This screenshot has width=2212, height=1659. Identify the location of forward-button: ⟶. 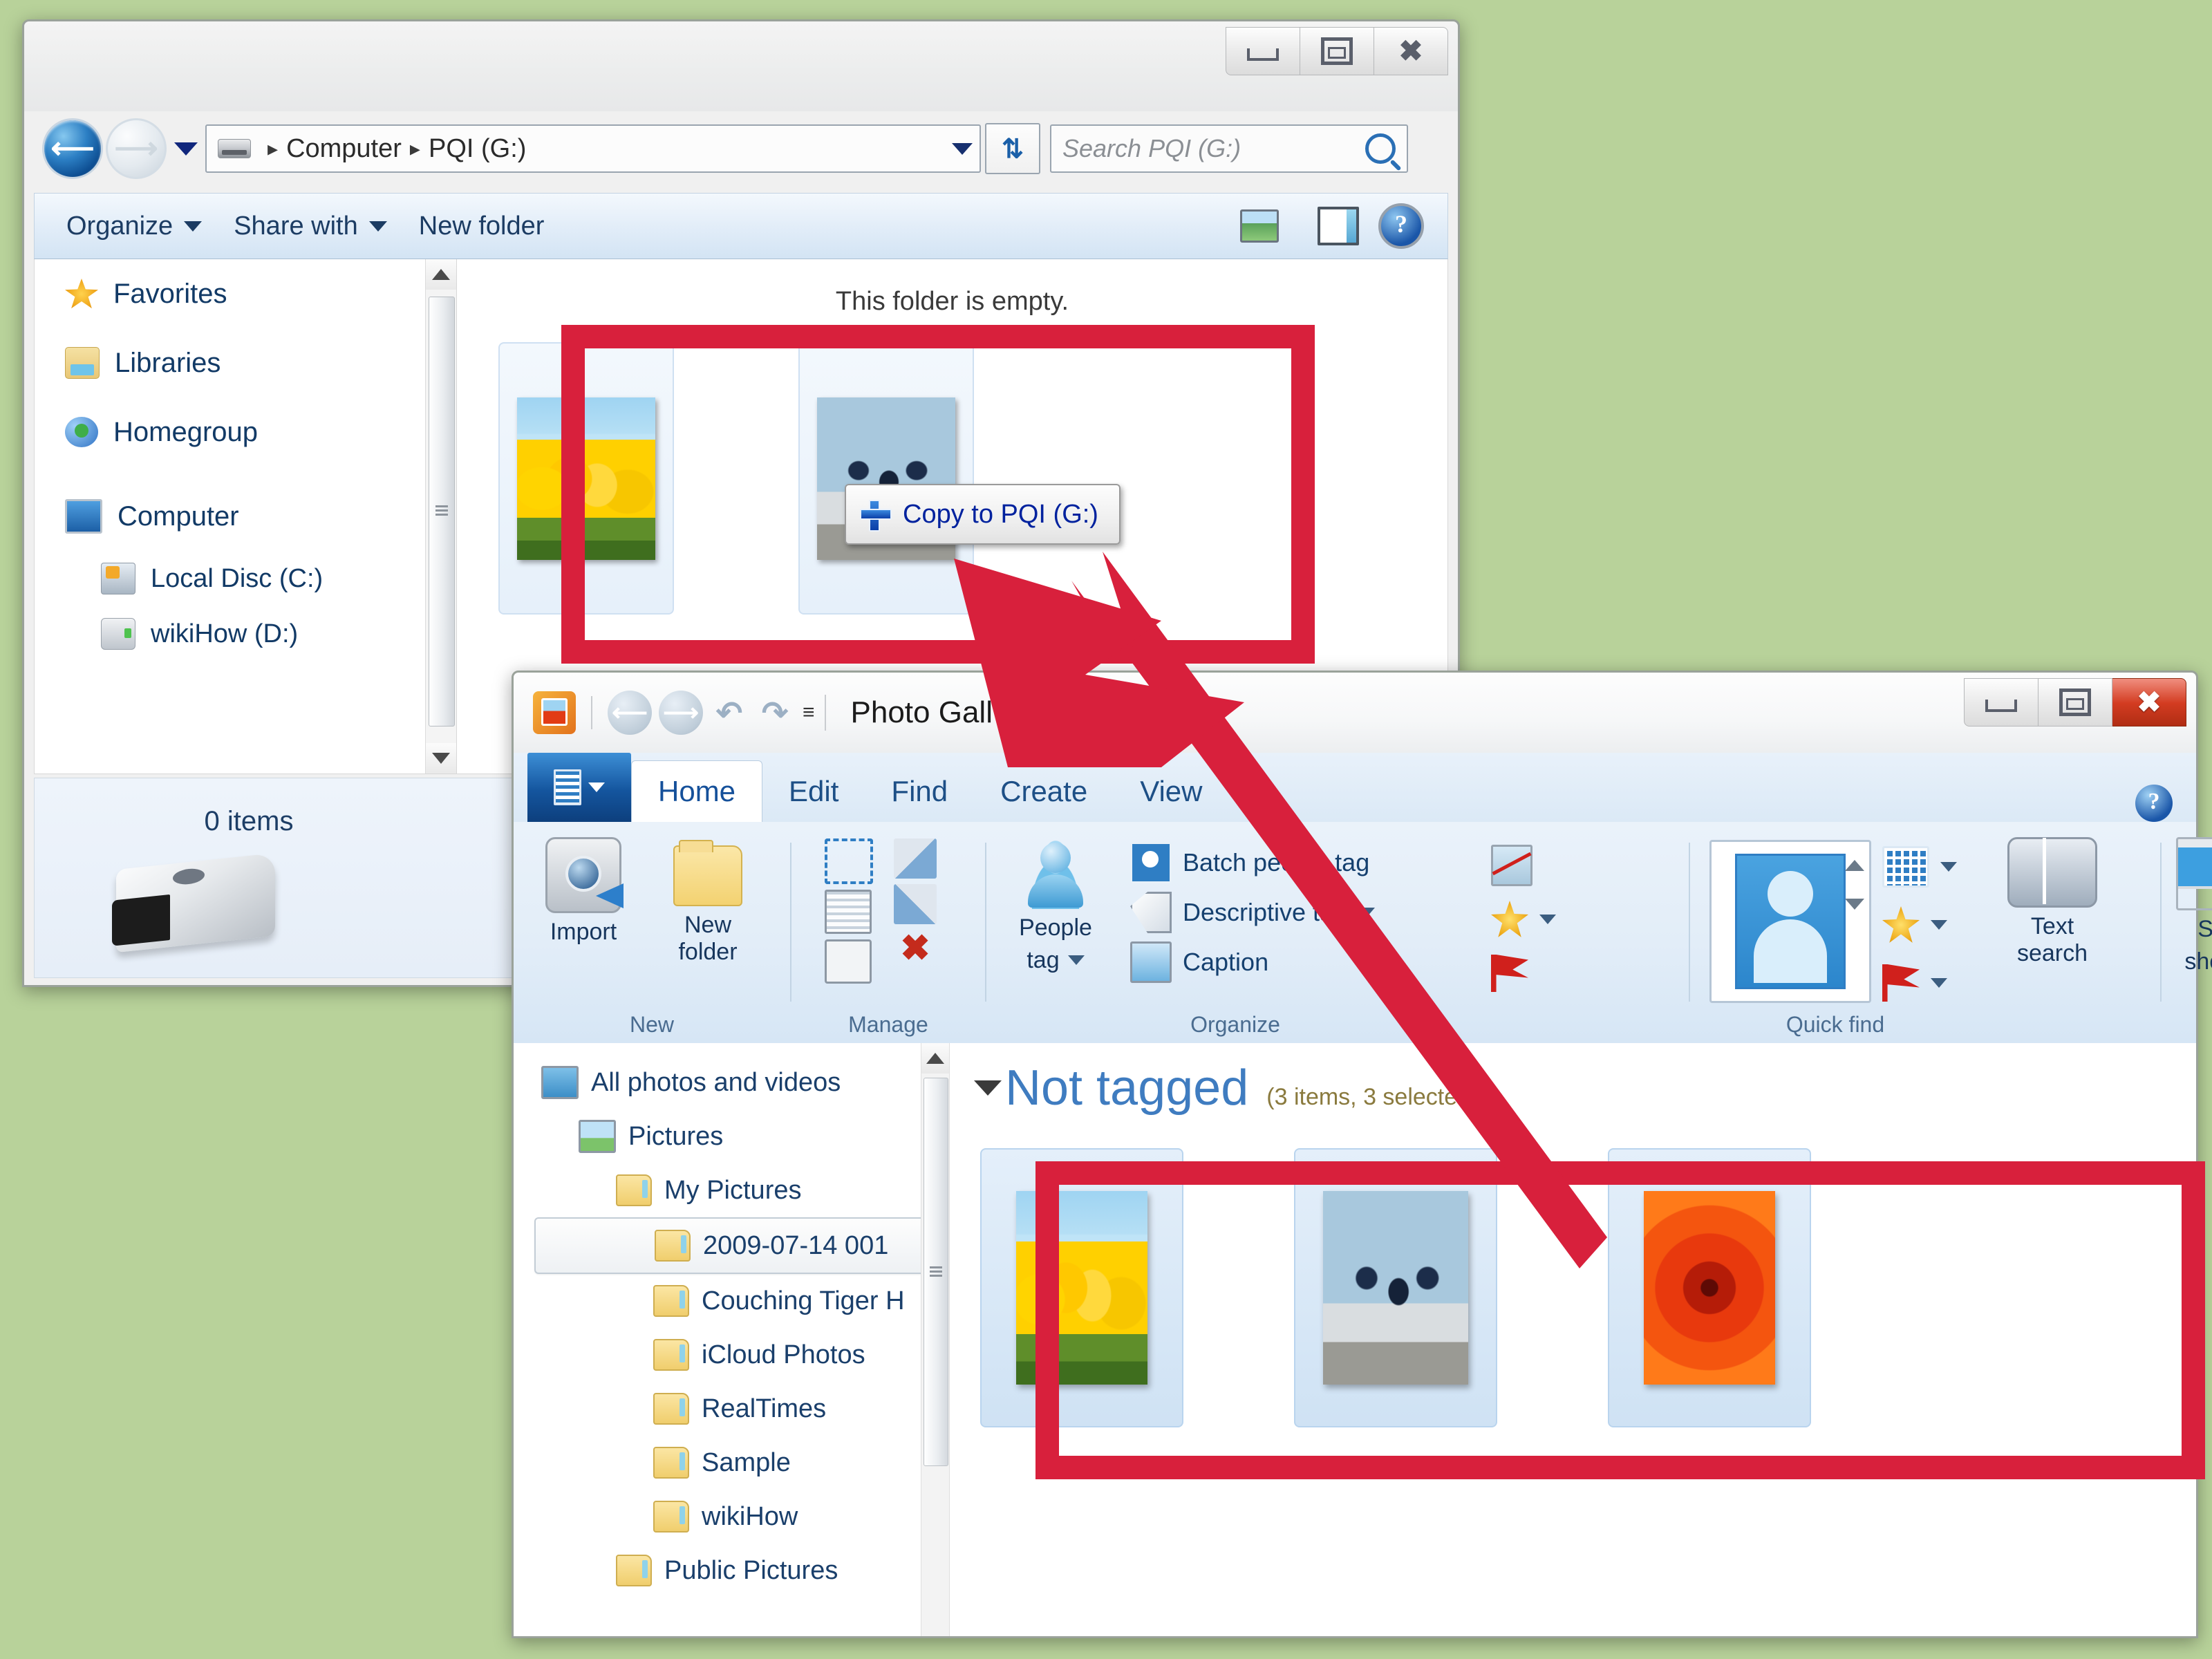
(136, 148).